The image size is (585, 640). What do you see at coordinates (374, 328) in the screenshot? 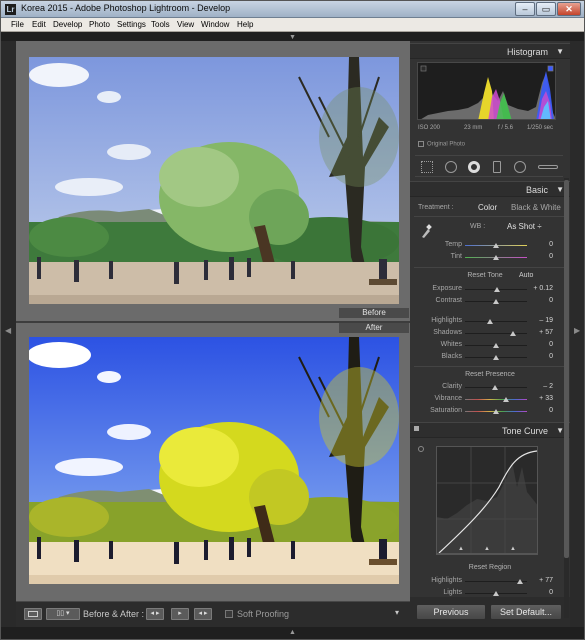
I see `after-label: After` at bounding box center [374, 328].